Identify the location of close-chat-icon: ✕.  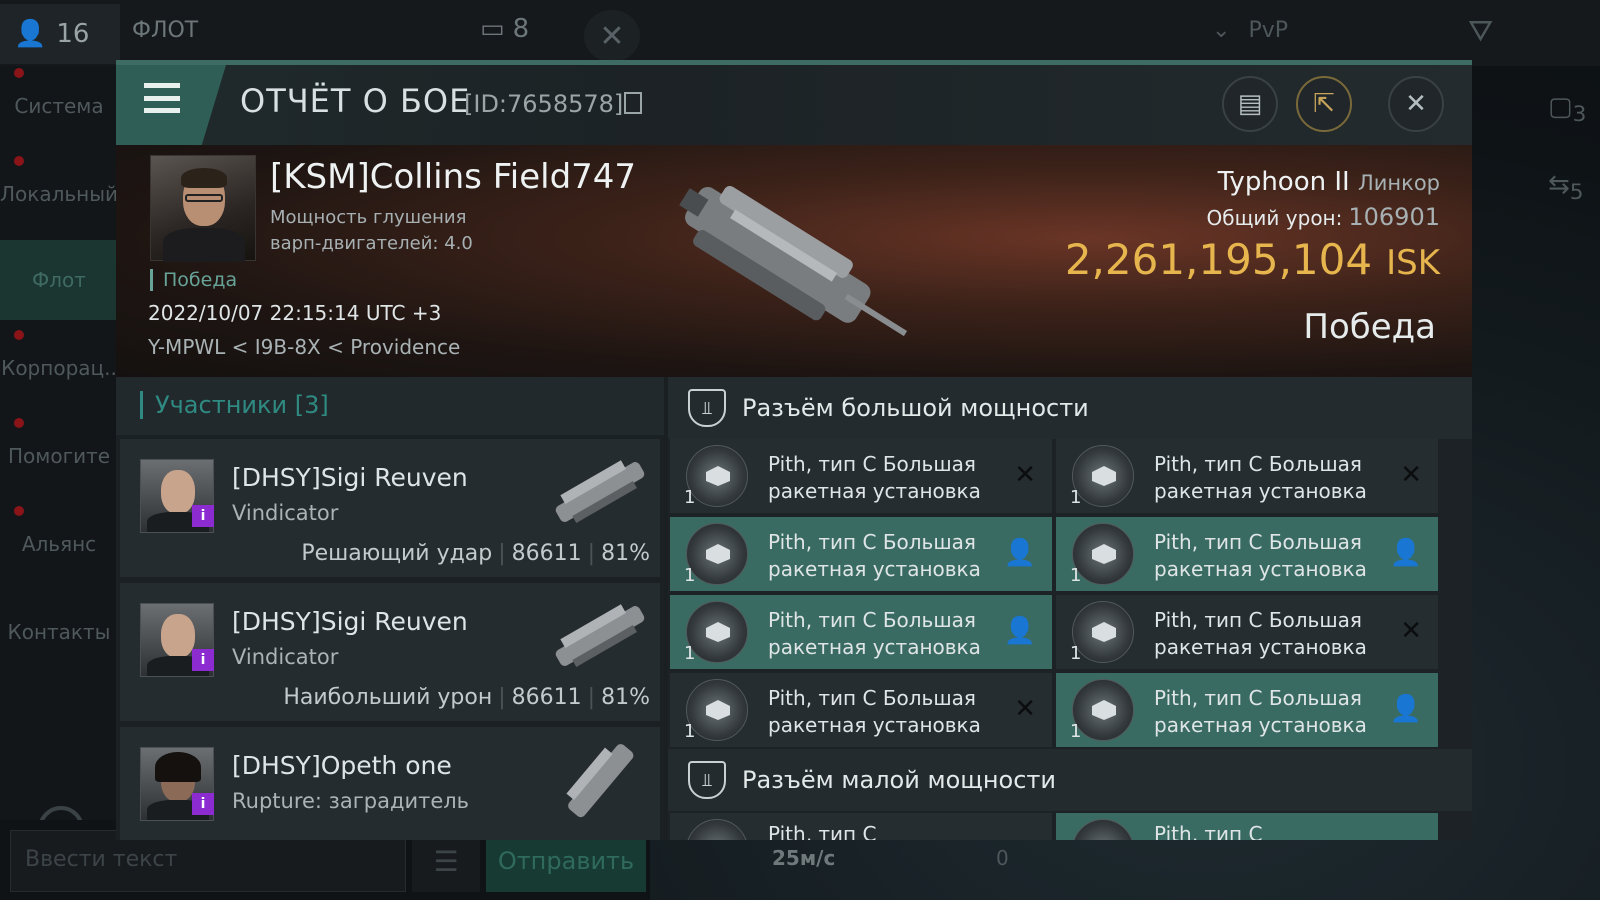
(612, 36).